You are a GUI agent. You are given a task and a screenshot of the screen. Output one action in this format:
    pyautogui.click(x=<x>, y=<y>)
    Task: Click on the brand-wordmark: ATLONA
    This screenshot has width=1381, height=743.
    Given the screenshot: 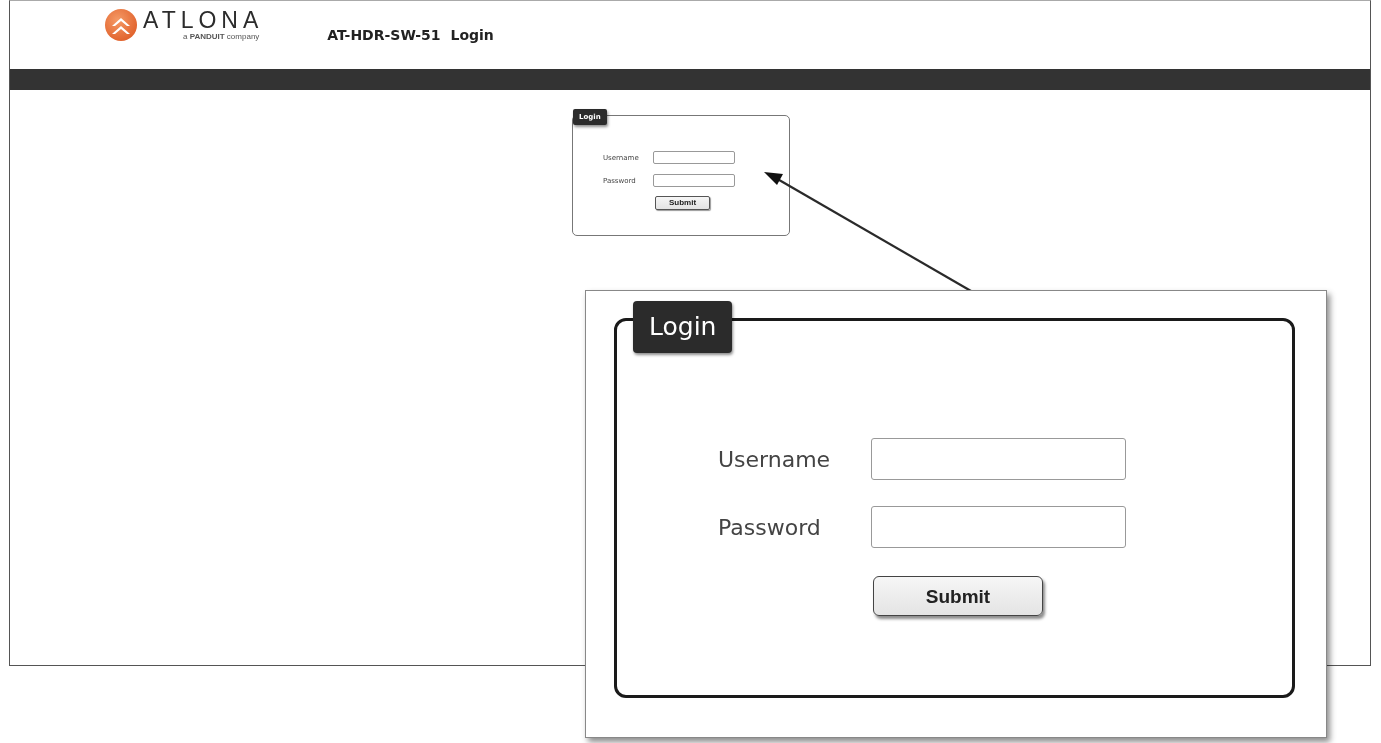 What is the action you would take?
    pyautogui.click(x=203, y=20)
    